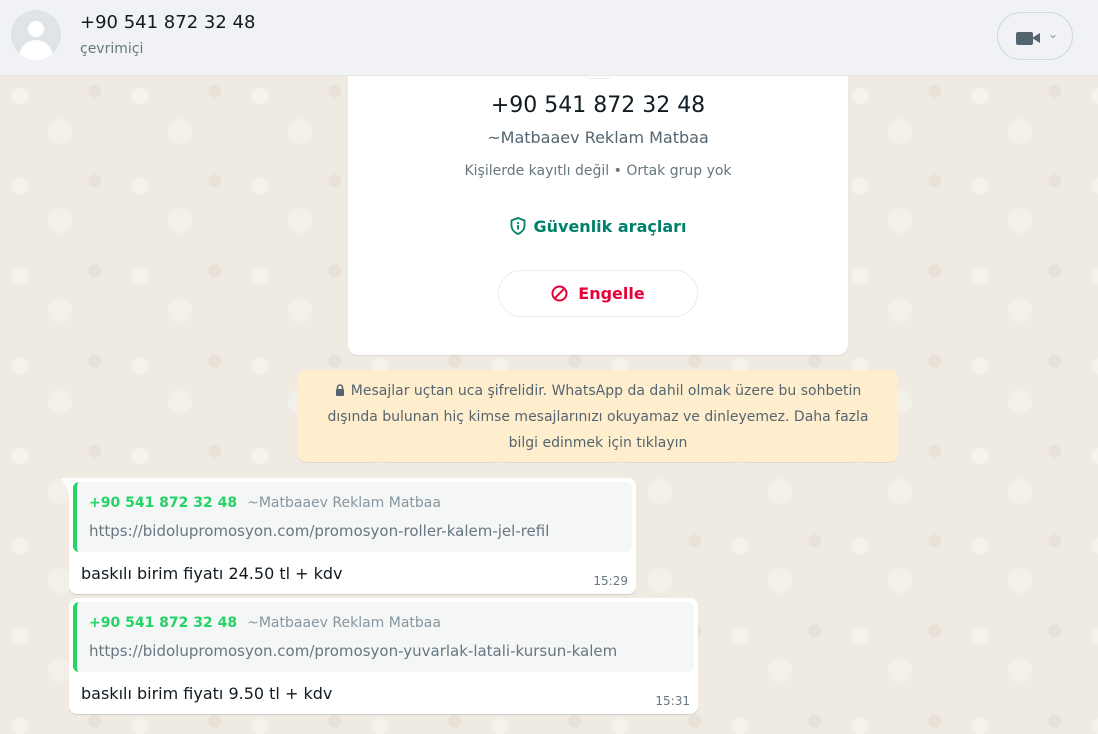 Image resolution: width=1098 pixels, height=734 pixels. What do you see at coordinates (1053, 34) in the screenshot?
I see `chevron-down-icon: ⌄` at bounding box center [1053, 34].